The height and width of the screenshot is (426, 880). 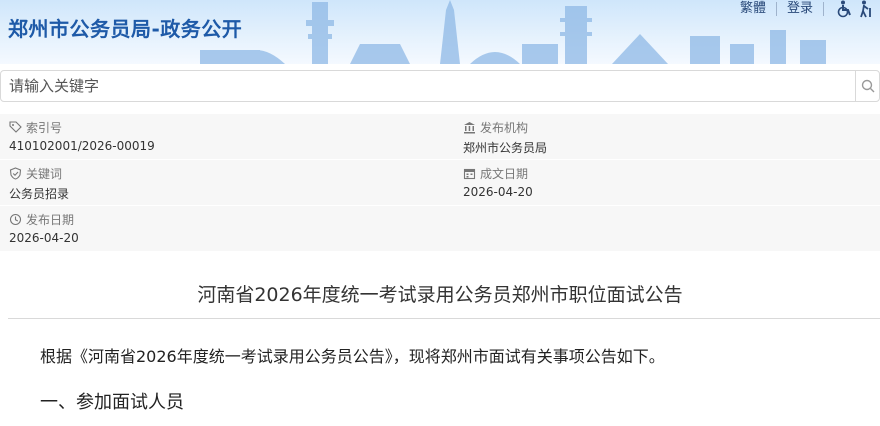 I want to click on traditional-chinese-link: 繁體, so click(x=753, y=9).